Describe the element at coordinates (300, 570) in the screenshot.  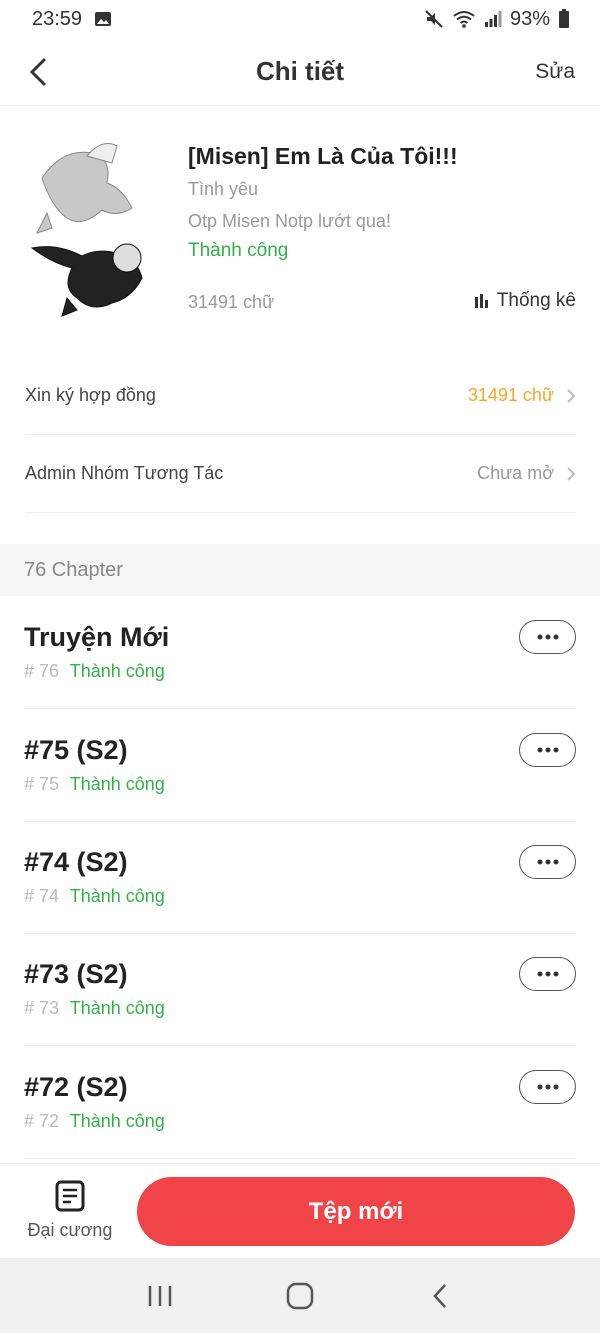
I see `chapter-count-header: 76 Chapter` at that location.